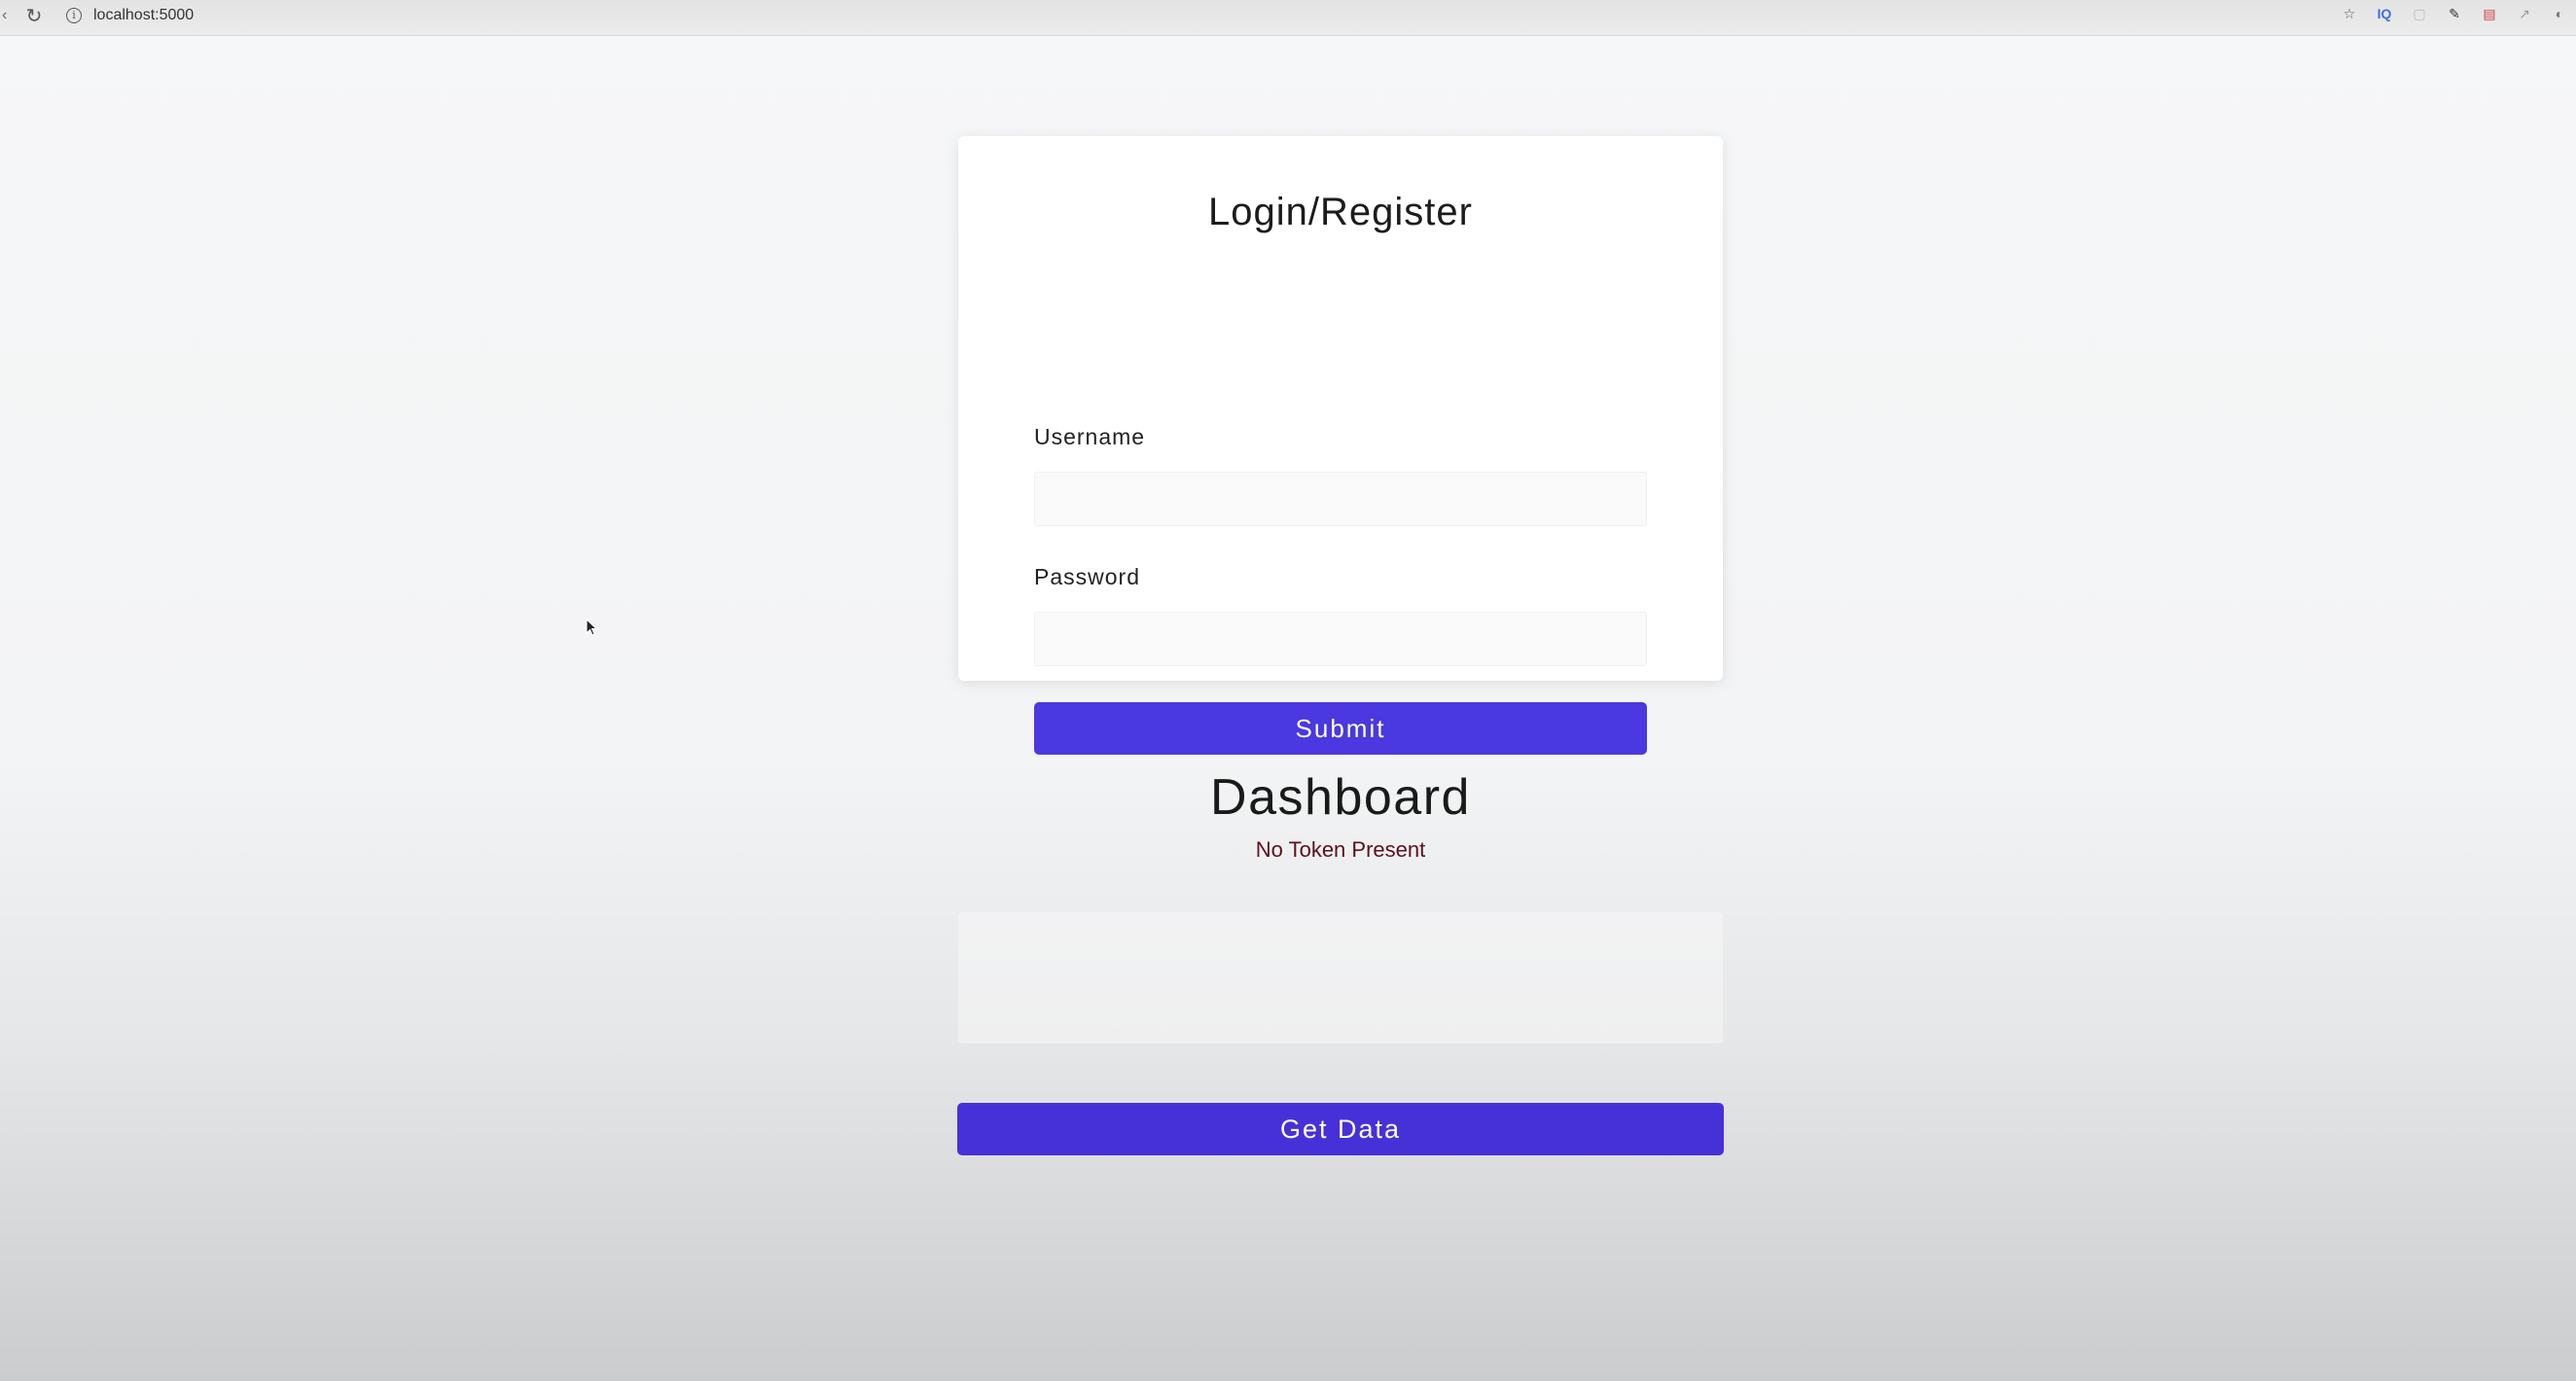 The width and height of the screenshot is (2576, 1381). What do you see at coordinates (1087, 576) in the screenshot?
I see `password-label: Password` at bounding box center [1087, 576].